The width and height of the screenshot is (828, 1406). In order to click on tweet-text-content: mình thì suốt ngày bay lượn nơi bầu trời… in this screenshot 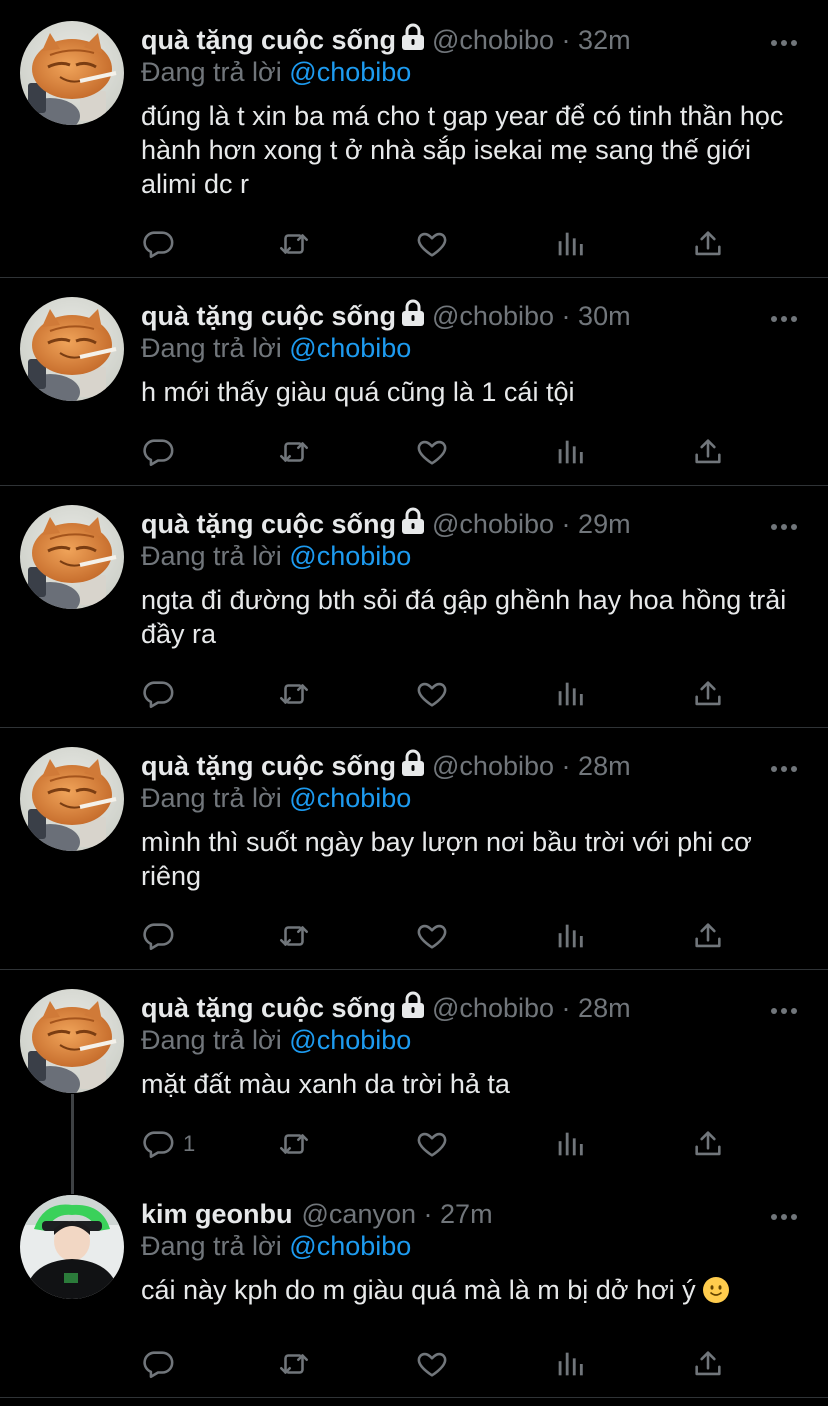, I will do `click(446, 859)`.